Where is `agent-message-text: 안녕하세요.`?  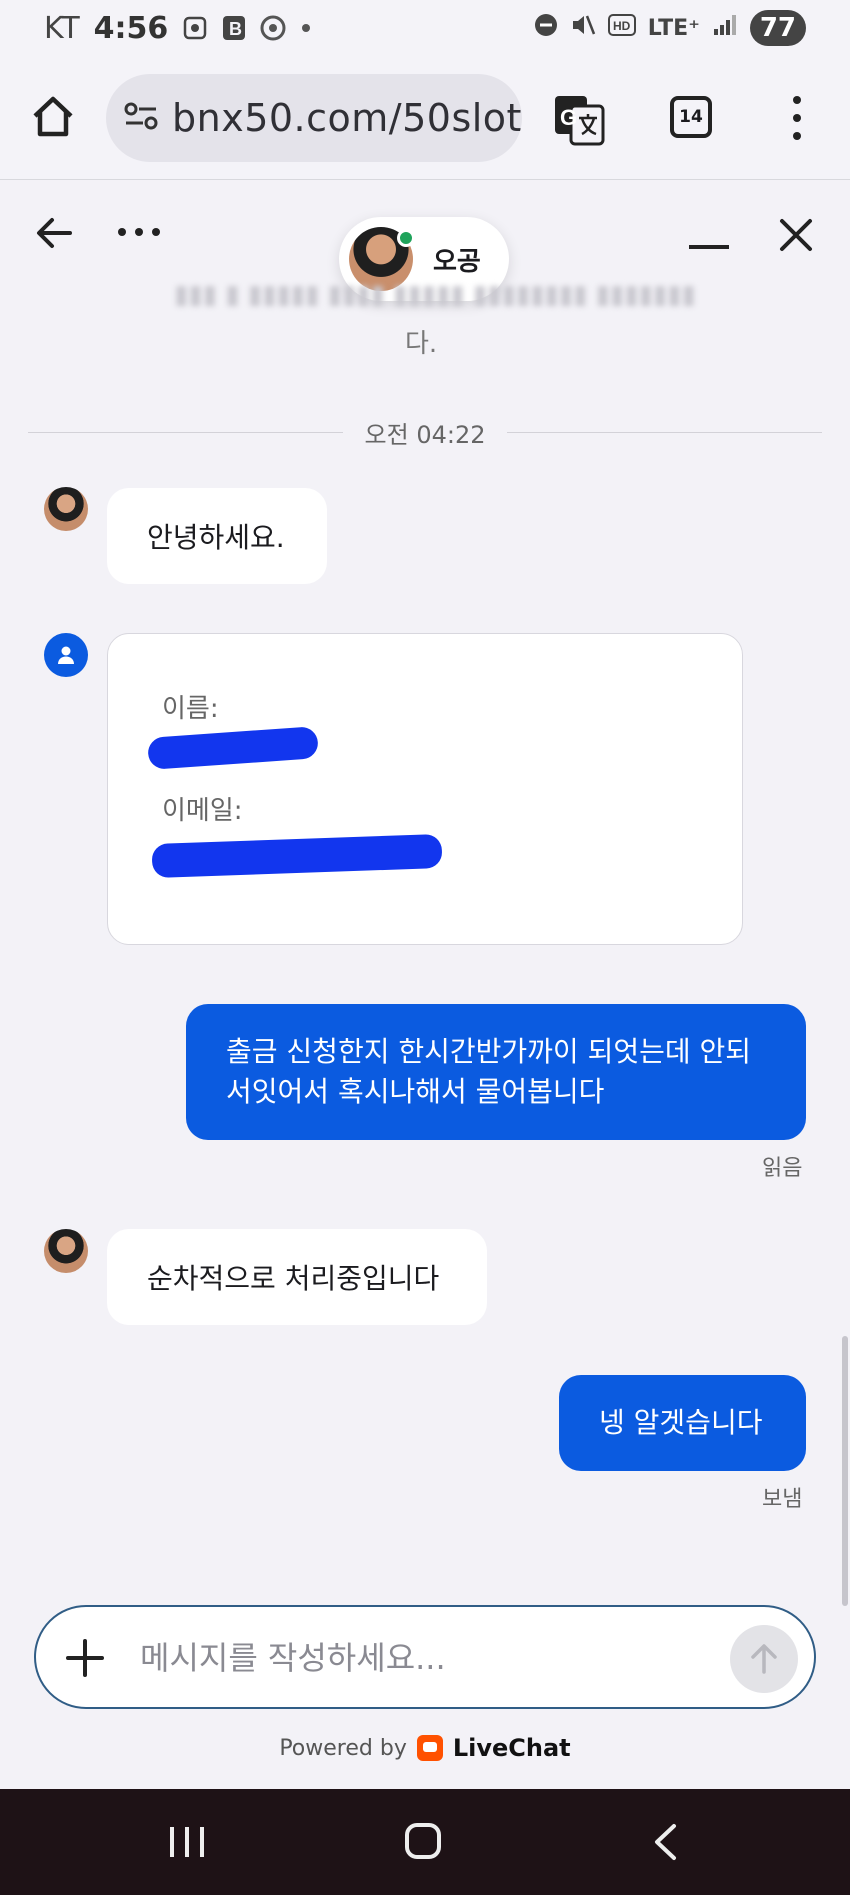 agent-message-text: 안녕하세요. is located at coordinates (216, 537).